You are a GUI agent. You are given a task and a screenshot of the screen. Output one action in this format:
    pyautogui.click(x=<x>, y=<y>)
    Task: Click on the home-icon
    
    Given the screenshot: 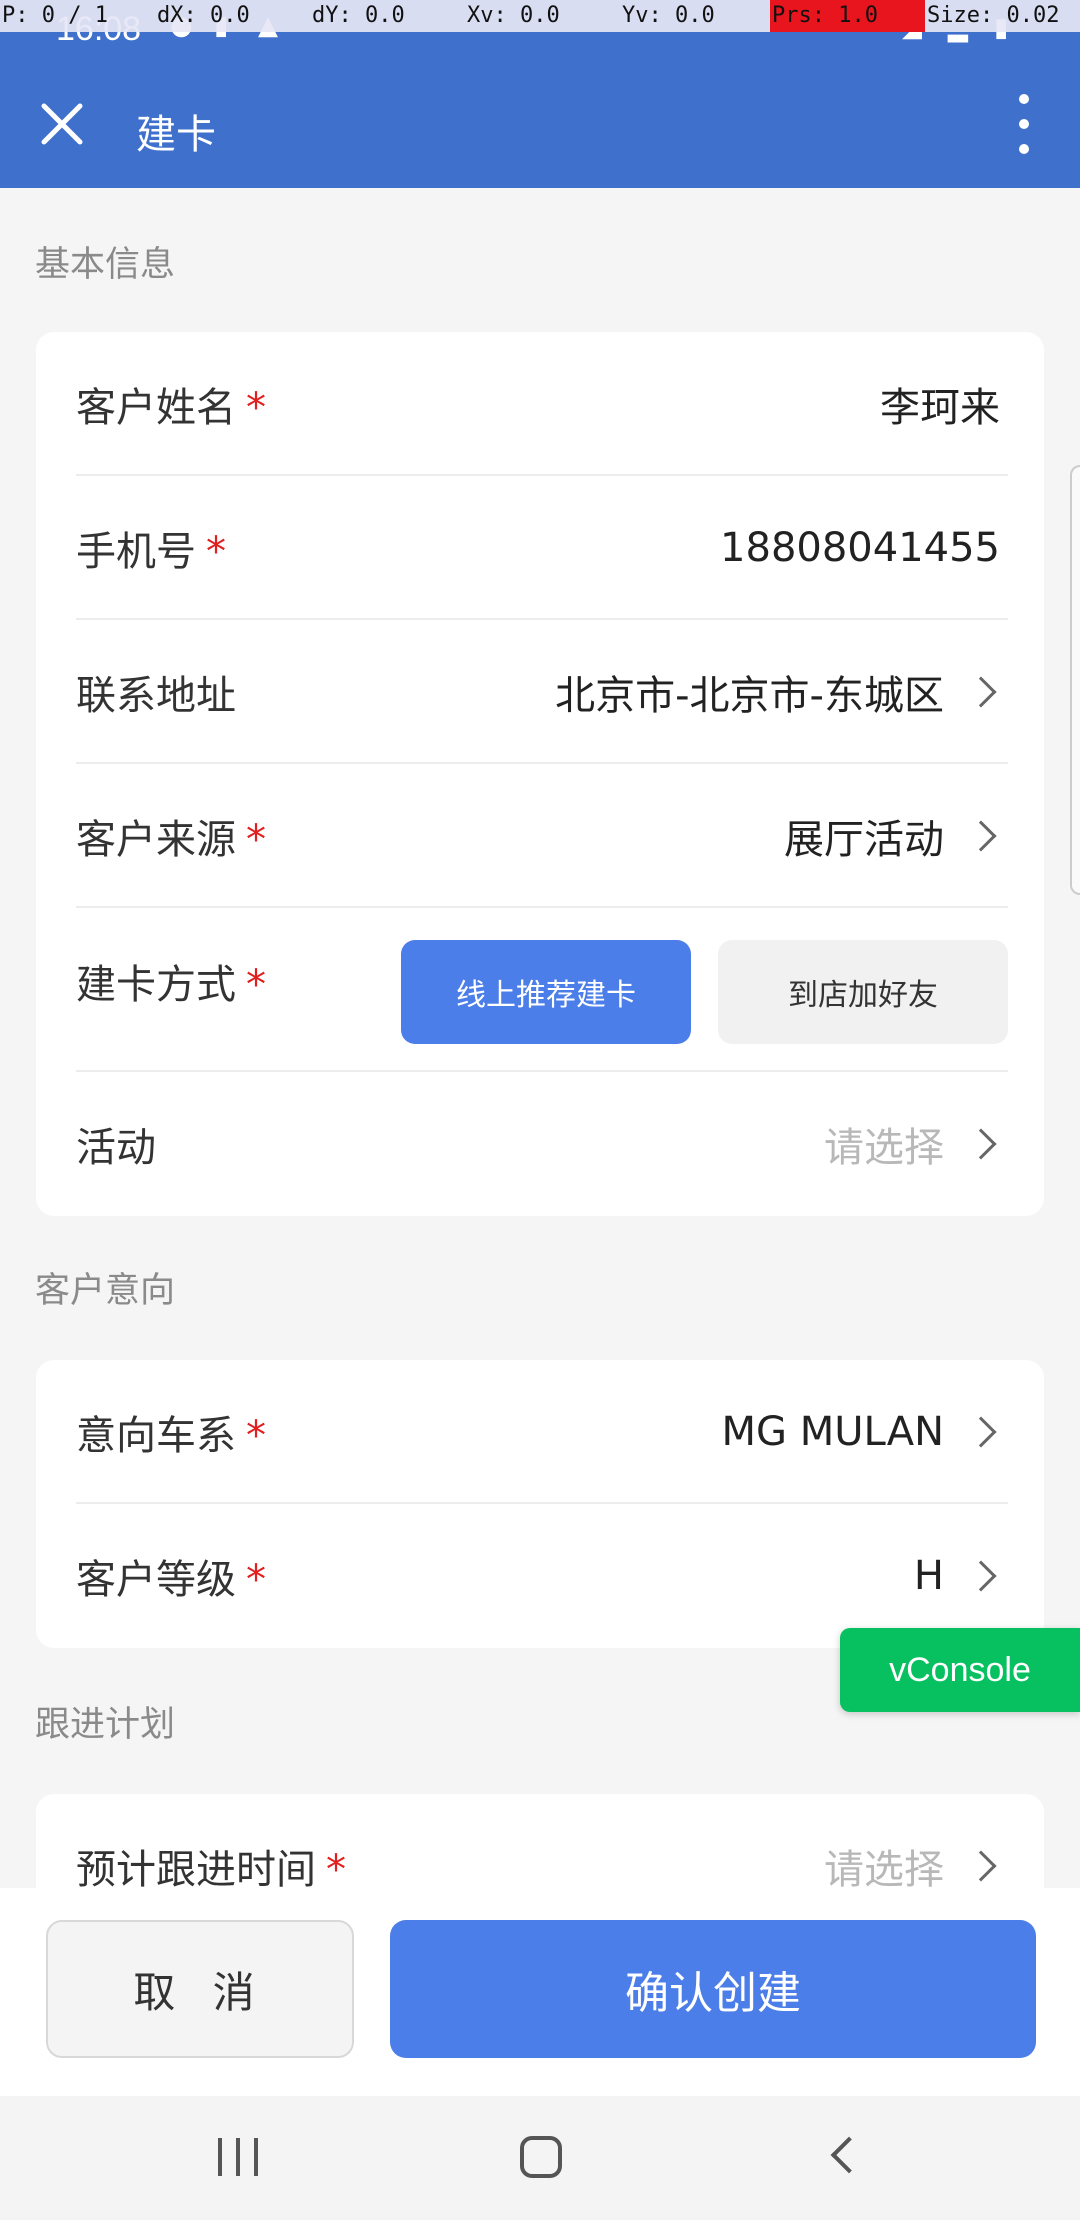 What is the action you would take?
    pyautogui.click(x=541, y=2157)
    